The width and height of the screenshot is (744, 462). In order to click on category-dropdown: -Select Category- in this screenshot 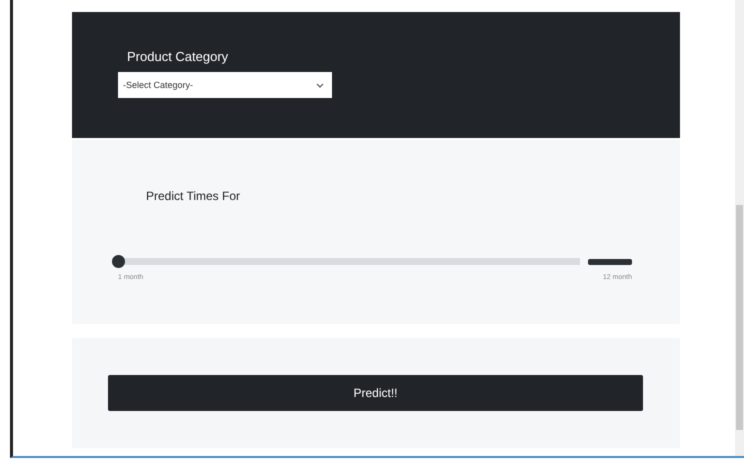, I will do `click(225, 85)`.